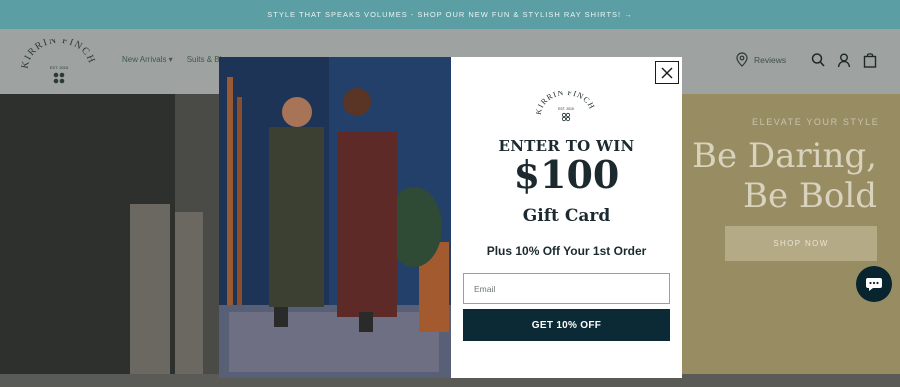  I want to click on get-discount-button: GET 10% OFF, so click(566, 325).